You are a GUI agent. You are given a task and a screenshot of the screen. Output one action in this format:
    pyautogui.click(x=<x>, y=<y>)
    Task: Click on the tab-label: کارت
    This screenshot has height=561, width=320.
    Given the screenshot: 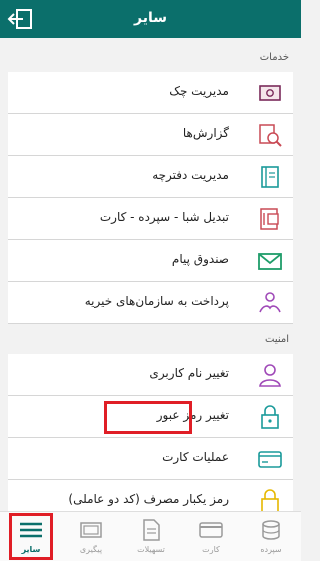 What is the action you would take?
    pyautogui.click(x=211, y=549)
    